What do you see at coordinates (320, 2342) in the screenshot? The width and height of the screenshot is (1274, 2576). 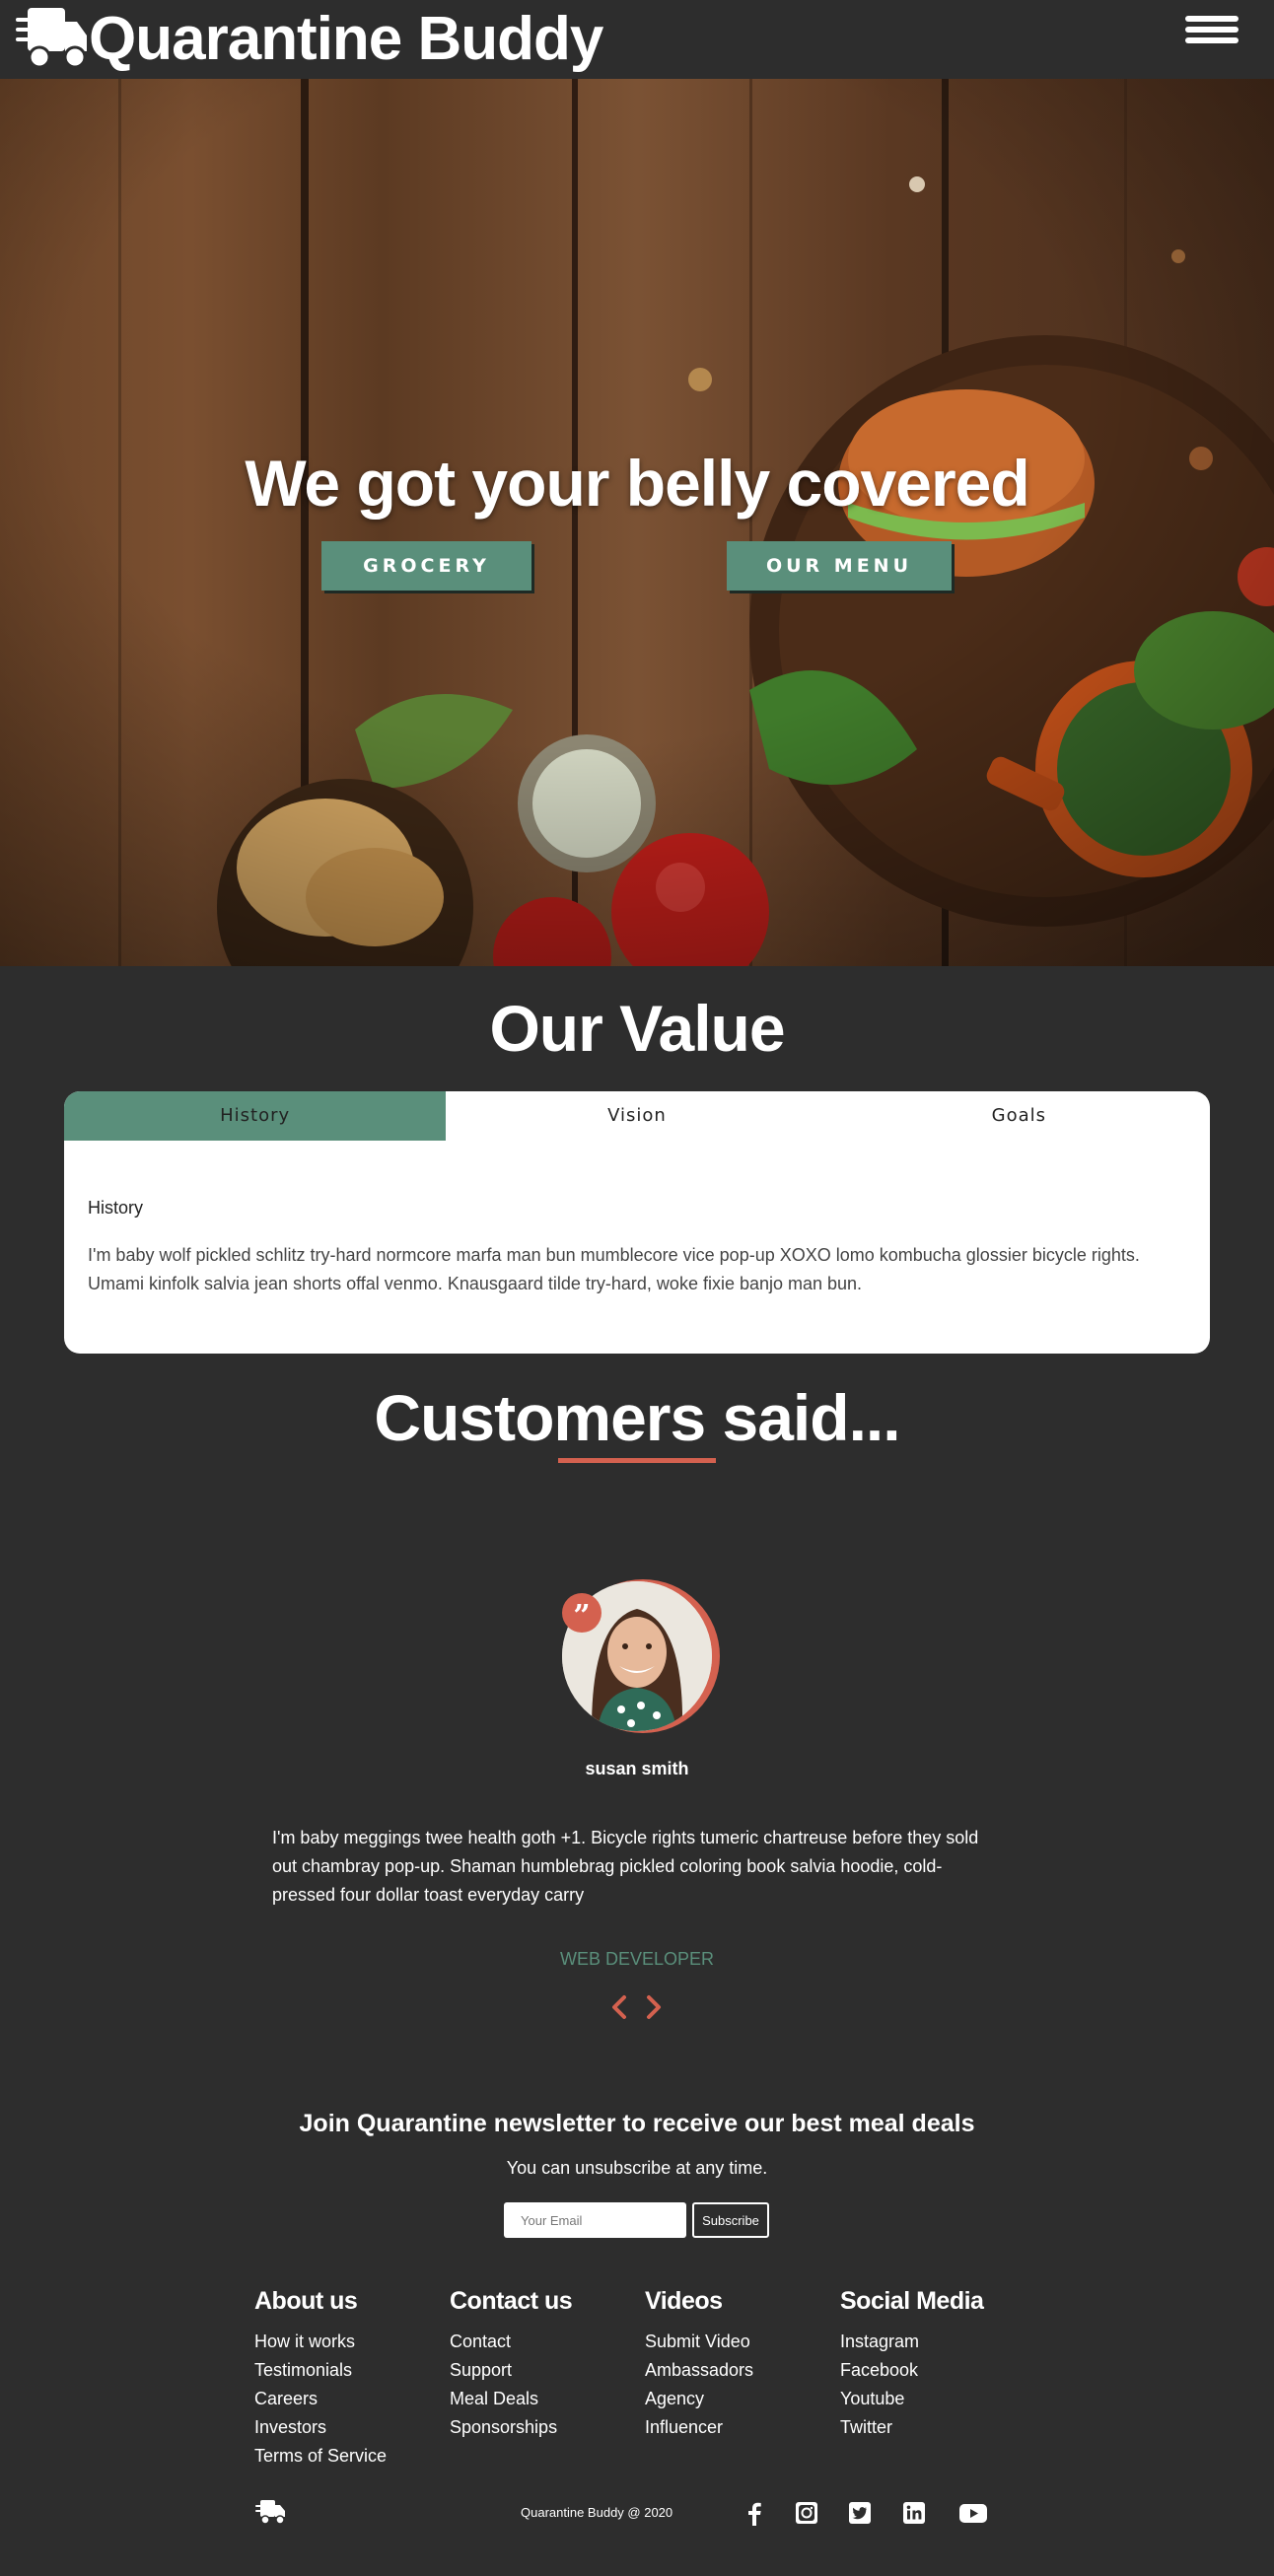 I see `footer-link: How it works` at bounding box center [320, 2342].